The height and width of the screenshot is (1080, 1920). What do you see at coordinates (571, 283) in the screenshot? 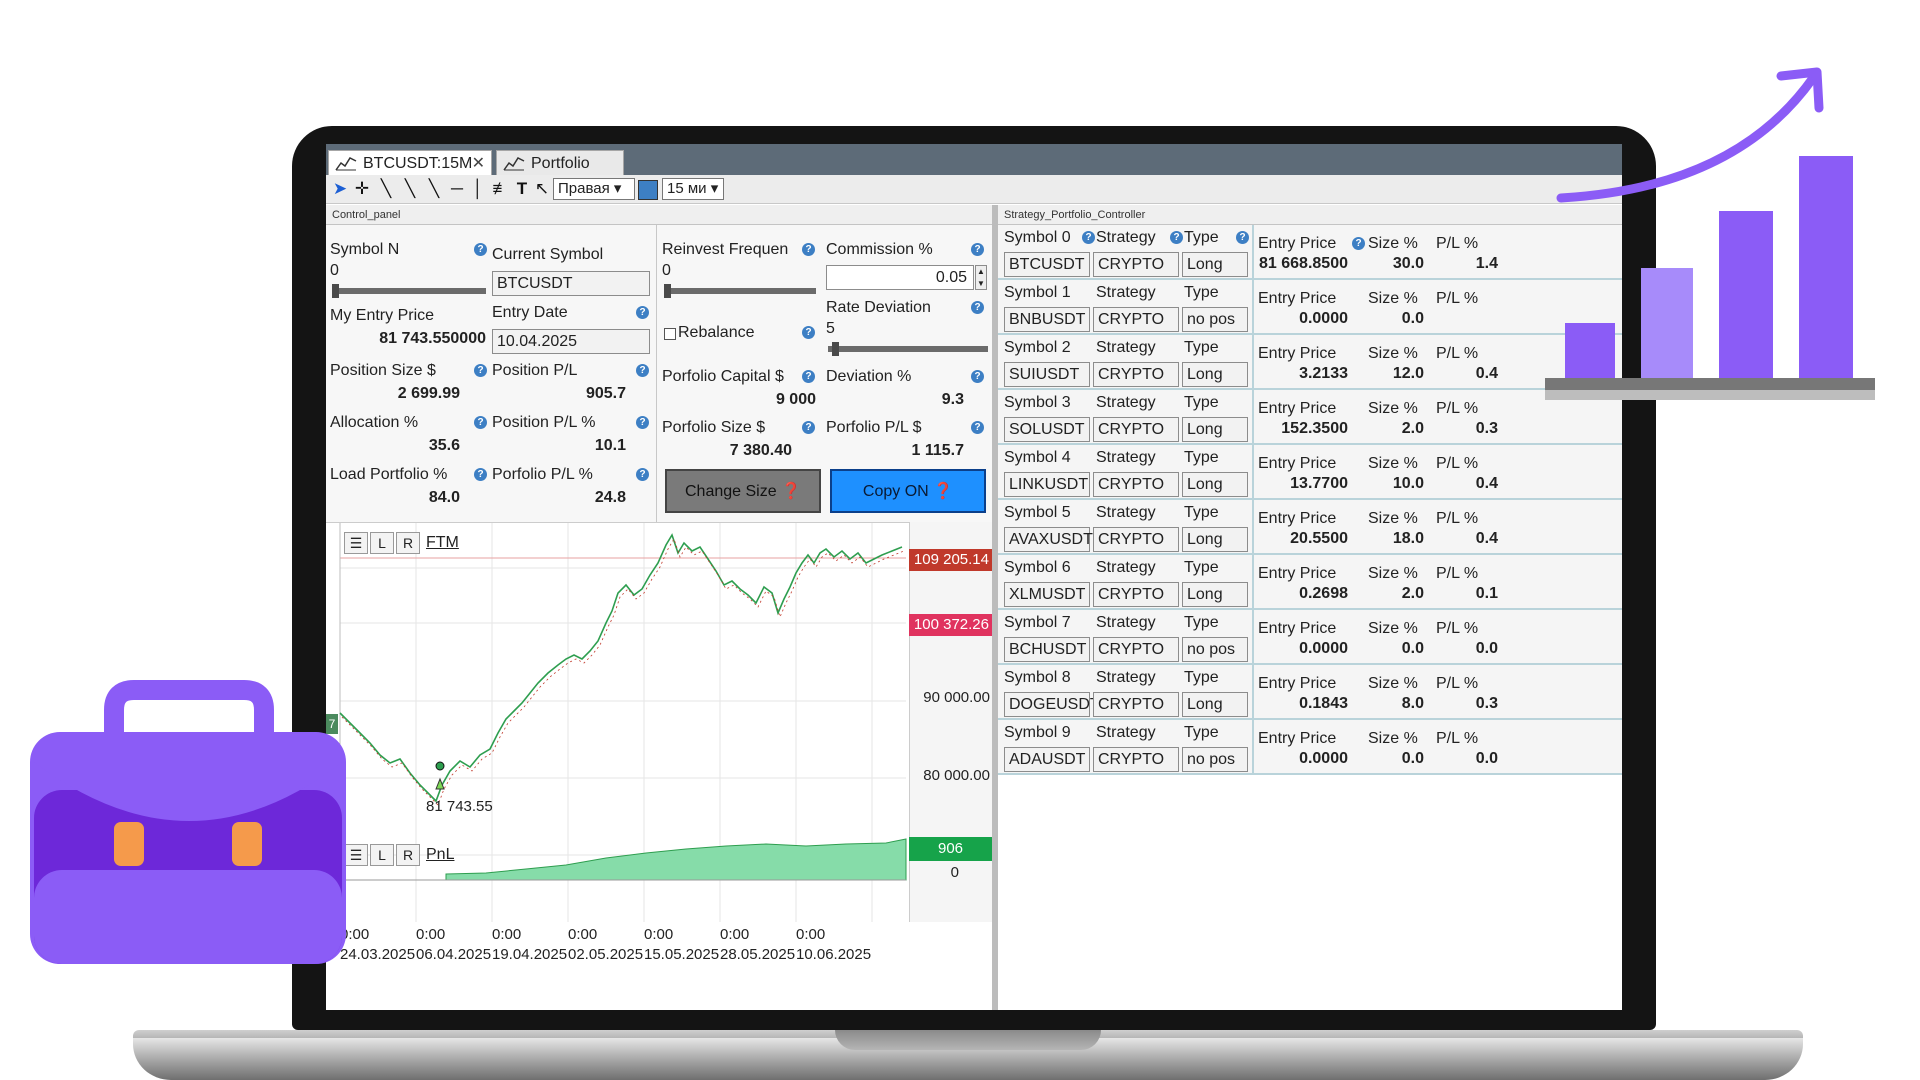
I see `current-symbol-input: BTCUSDT` at bounding box center [571, 283].